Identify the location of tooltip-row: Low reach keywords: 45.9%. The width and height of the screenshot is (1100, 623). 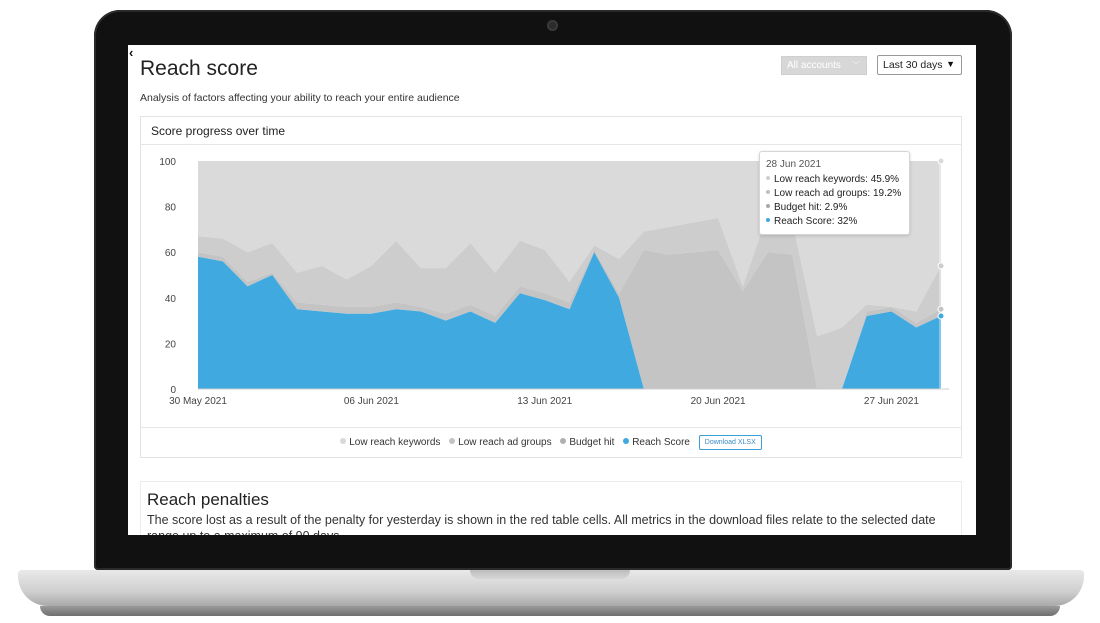
(834, 180).